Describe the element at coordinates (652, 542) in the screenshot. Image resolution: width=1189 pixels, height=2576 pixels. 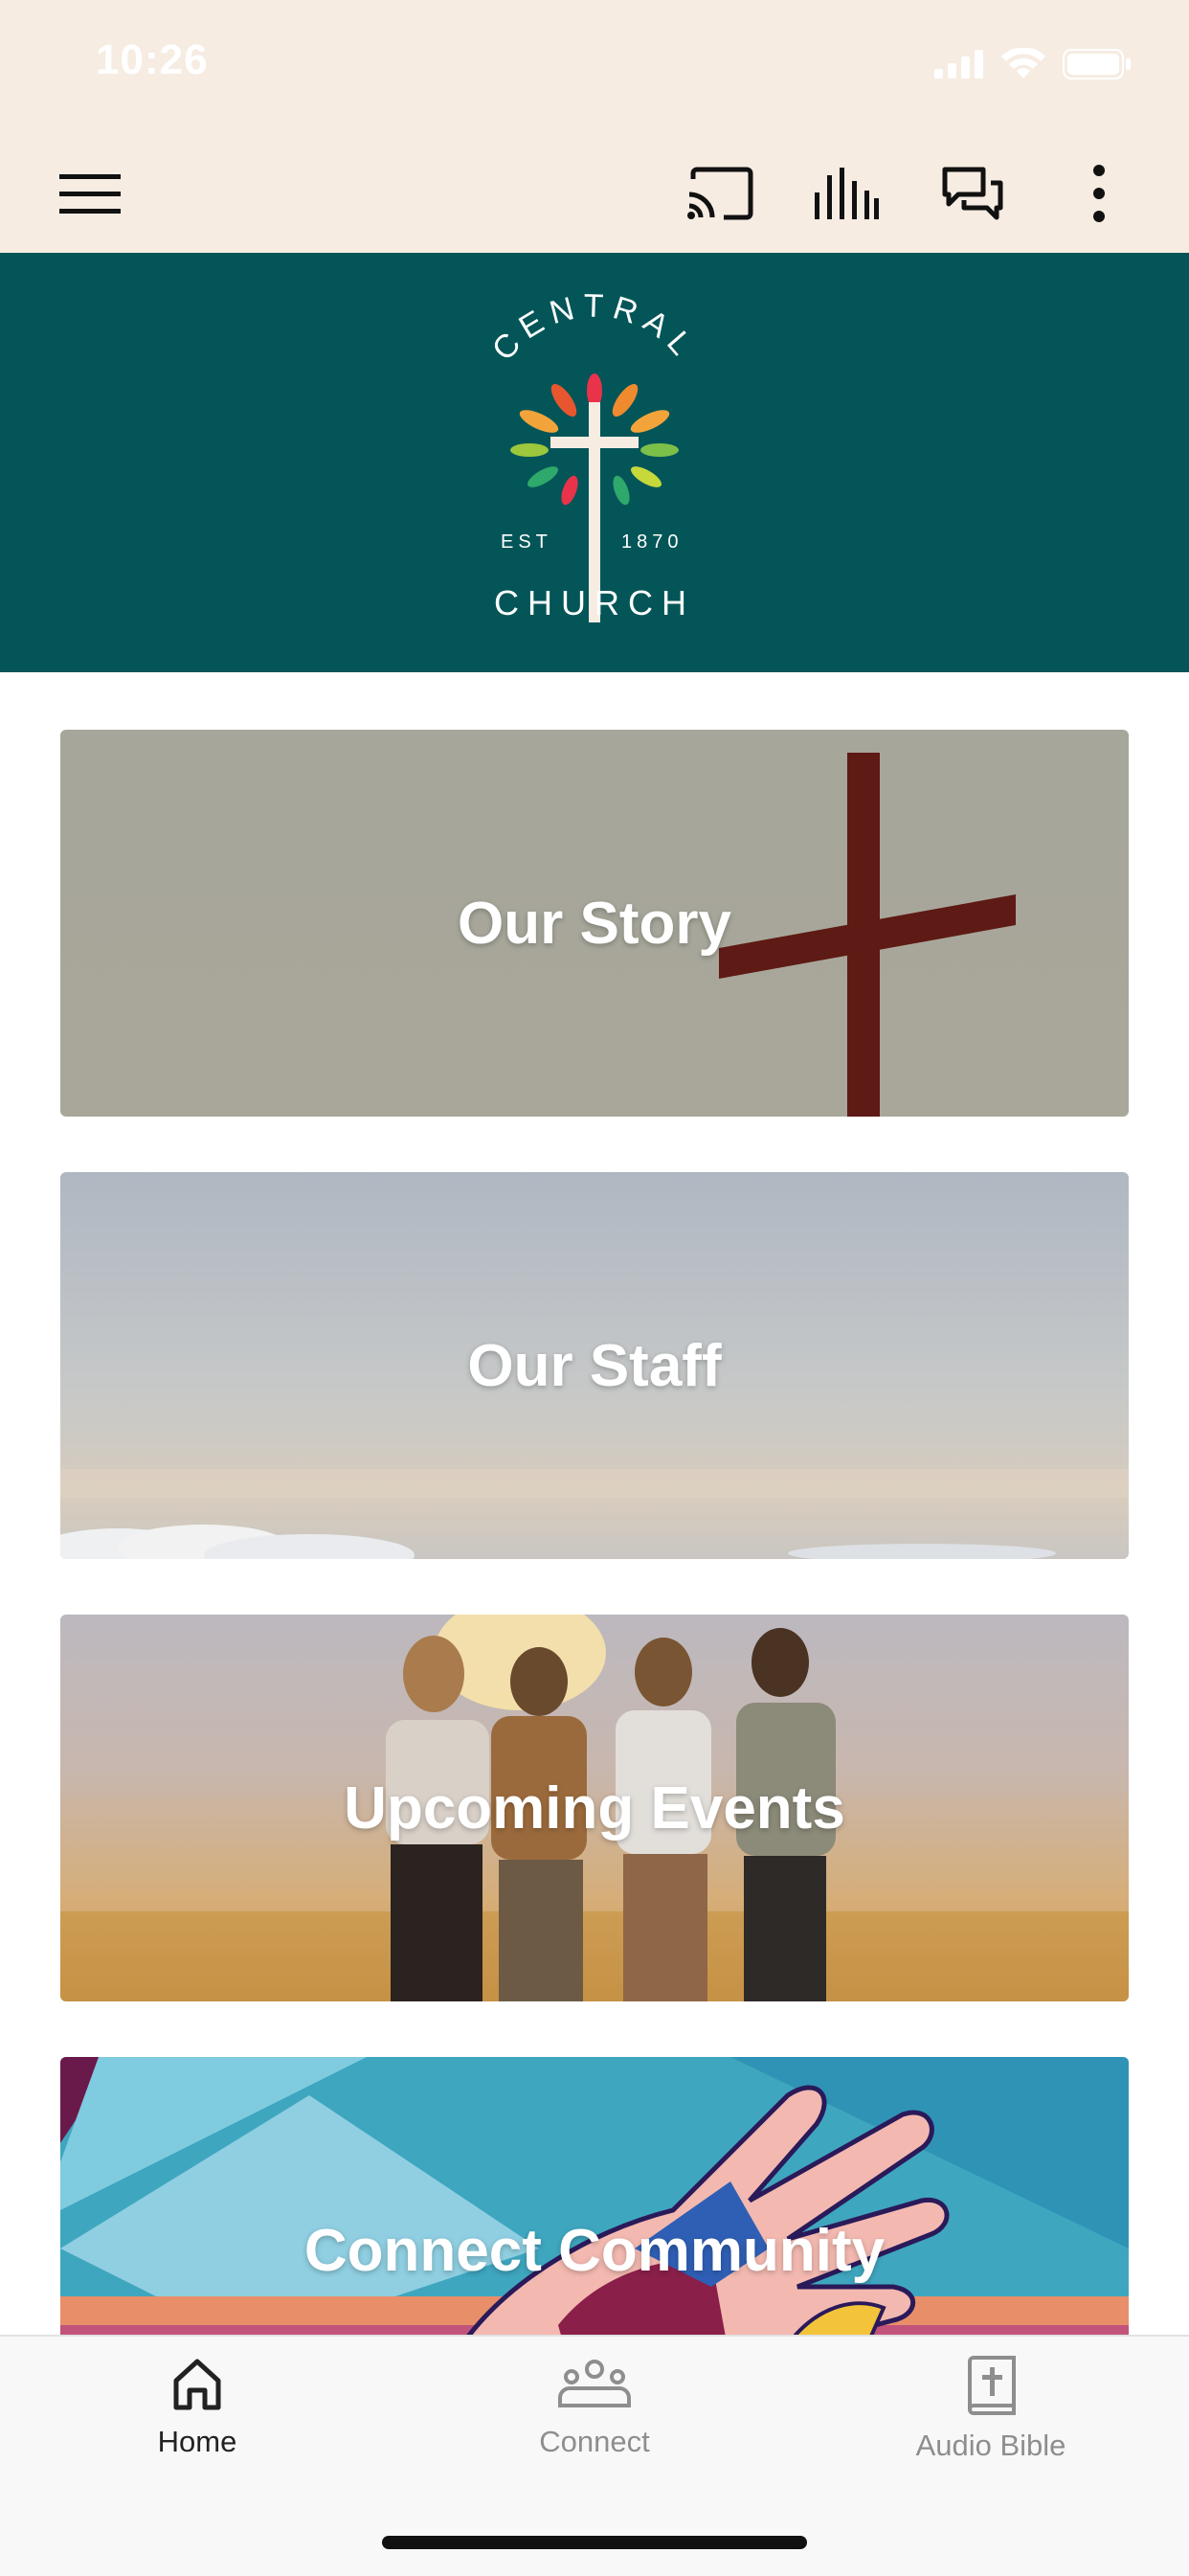
I see `logo-year: 1870` at that location.